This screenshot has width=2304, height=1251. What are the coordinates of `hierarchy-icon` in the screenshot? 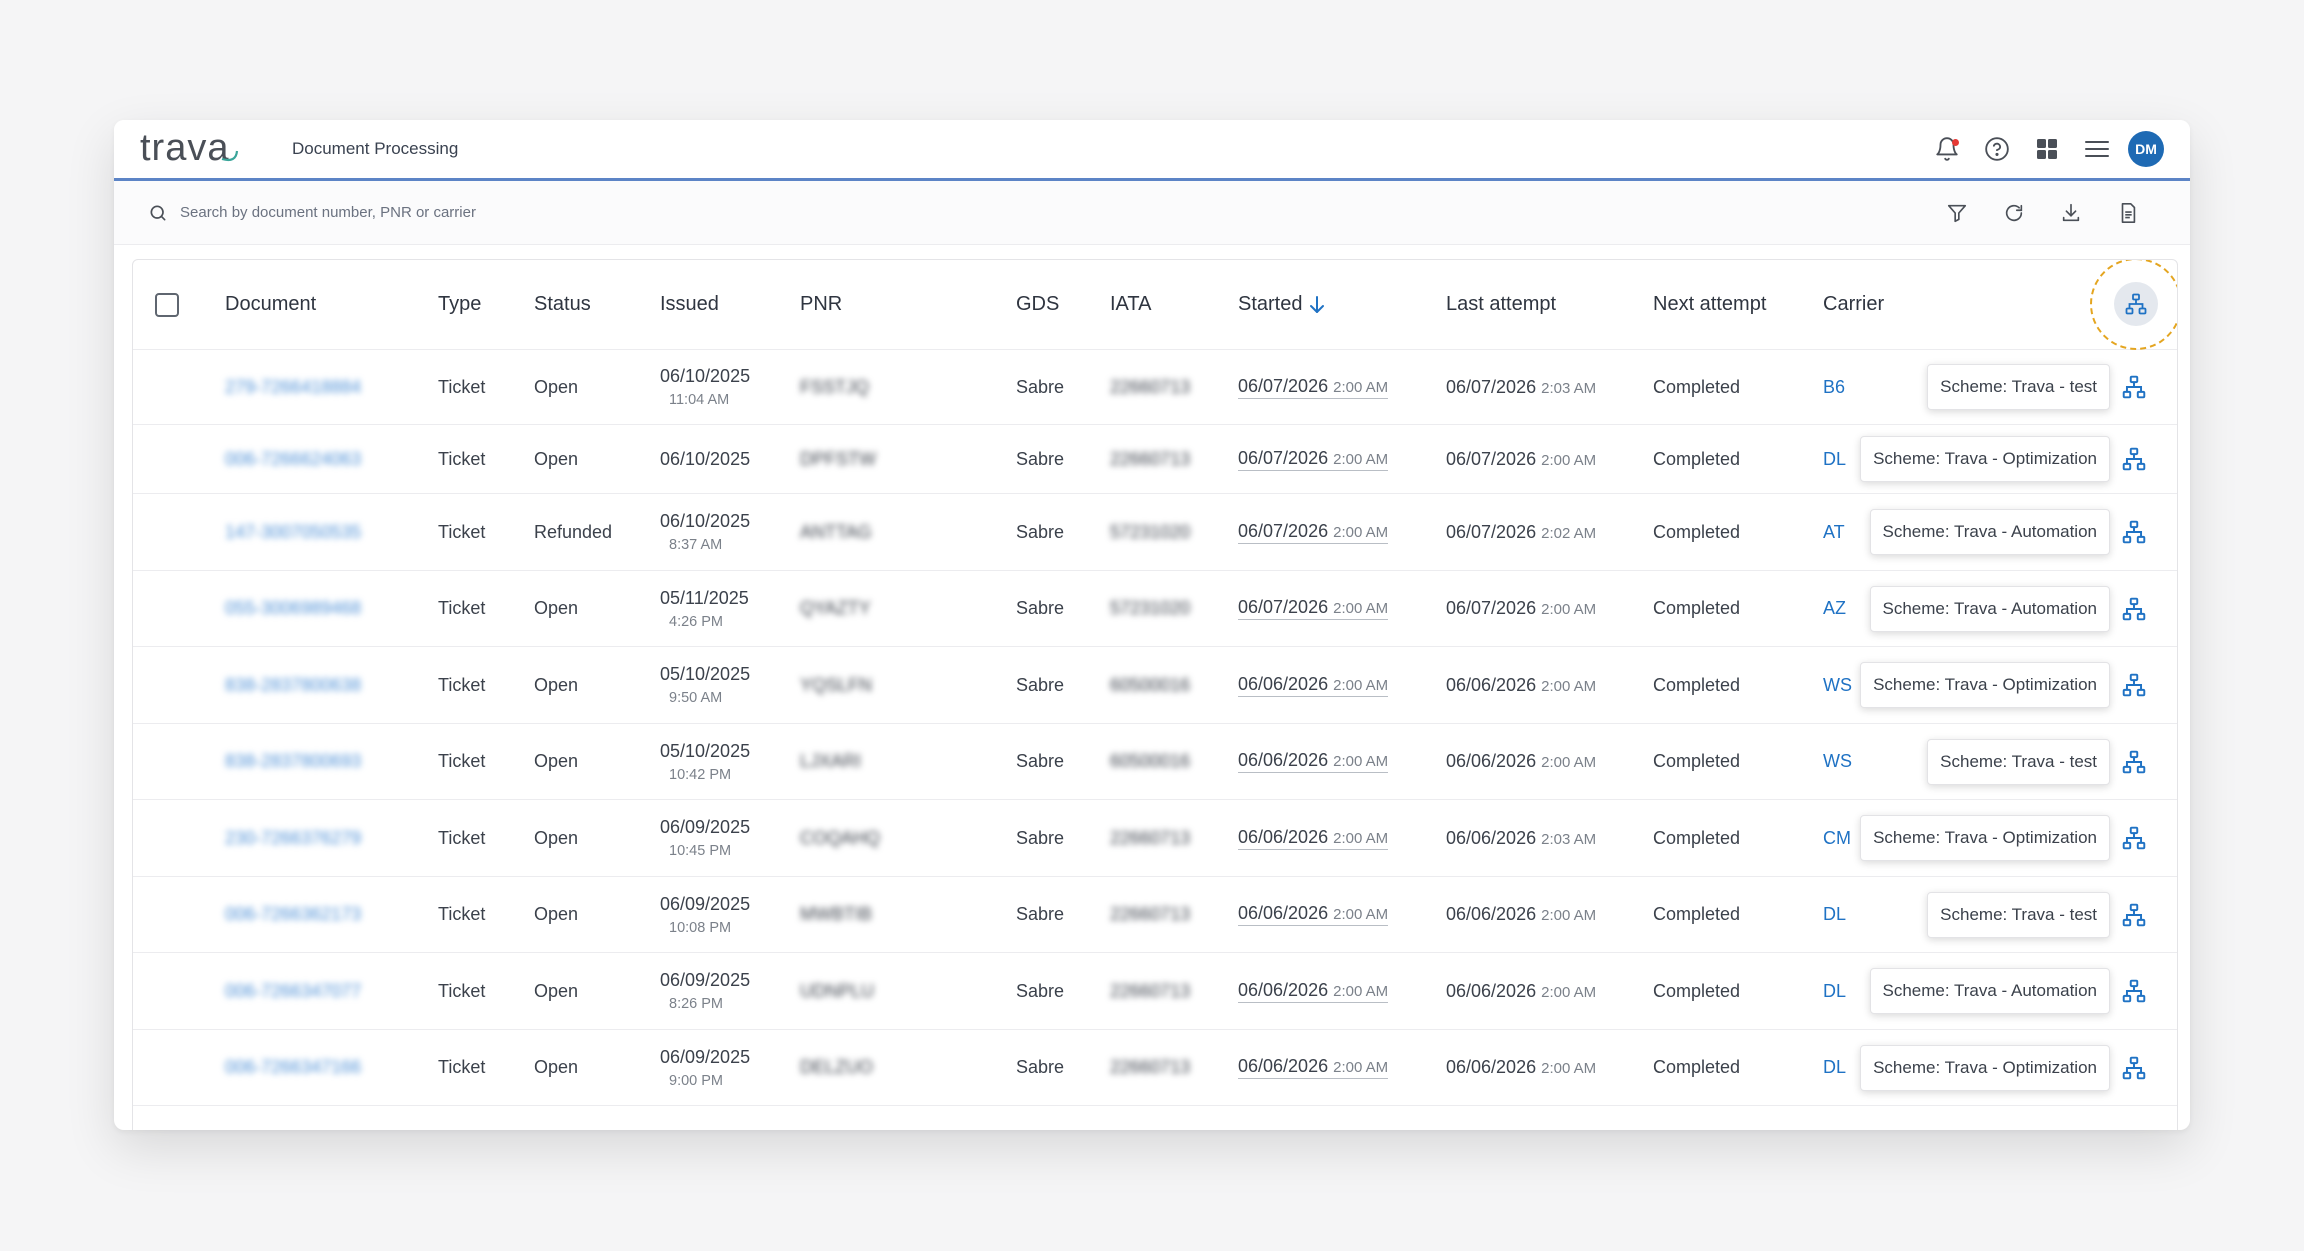 It's located at (2134, 685).